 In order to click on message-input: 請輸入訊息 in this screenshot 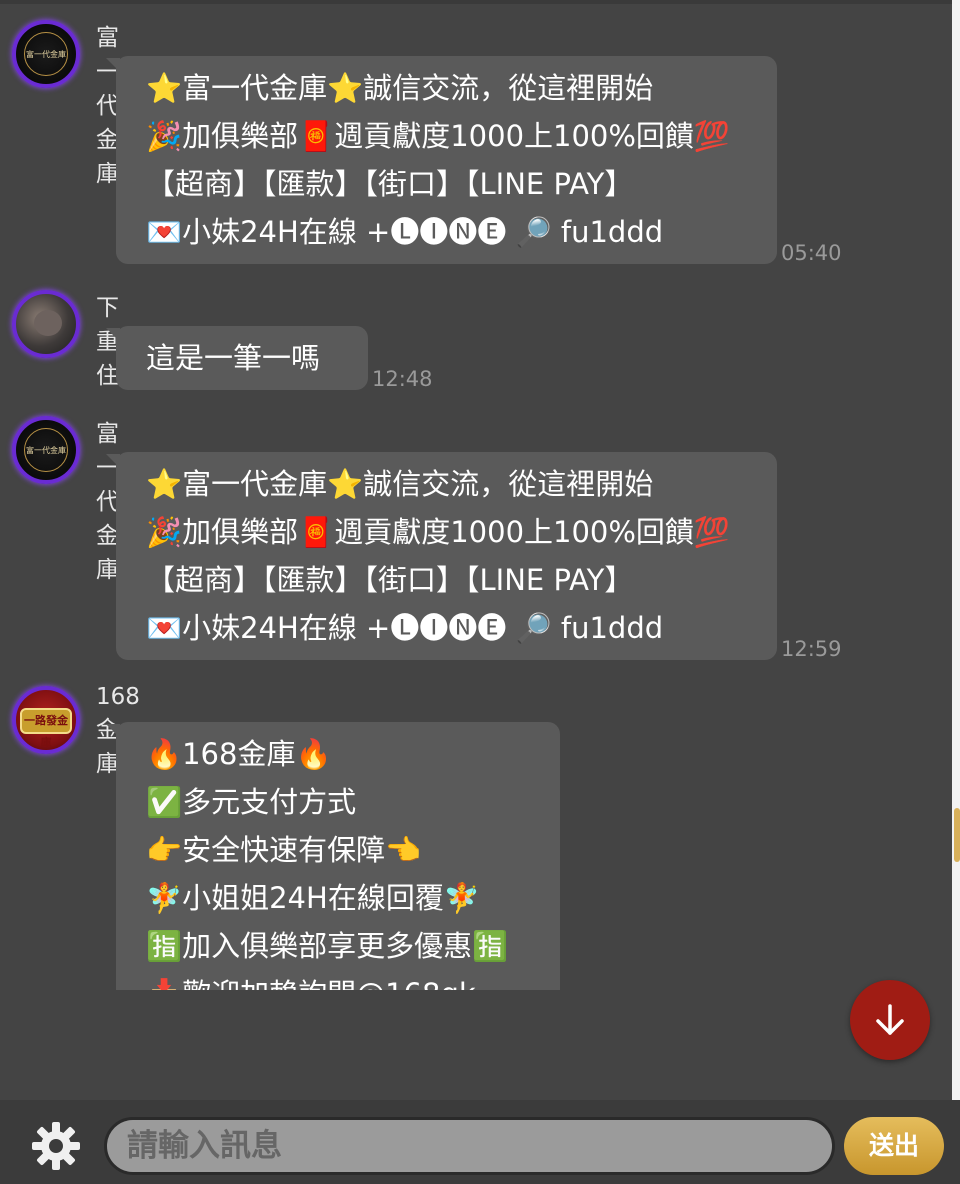, I will do `click(469, 1146)`.